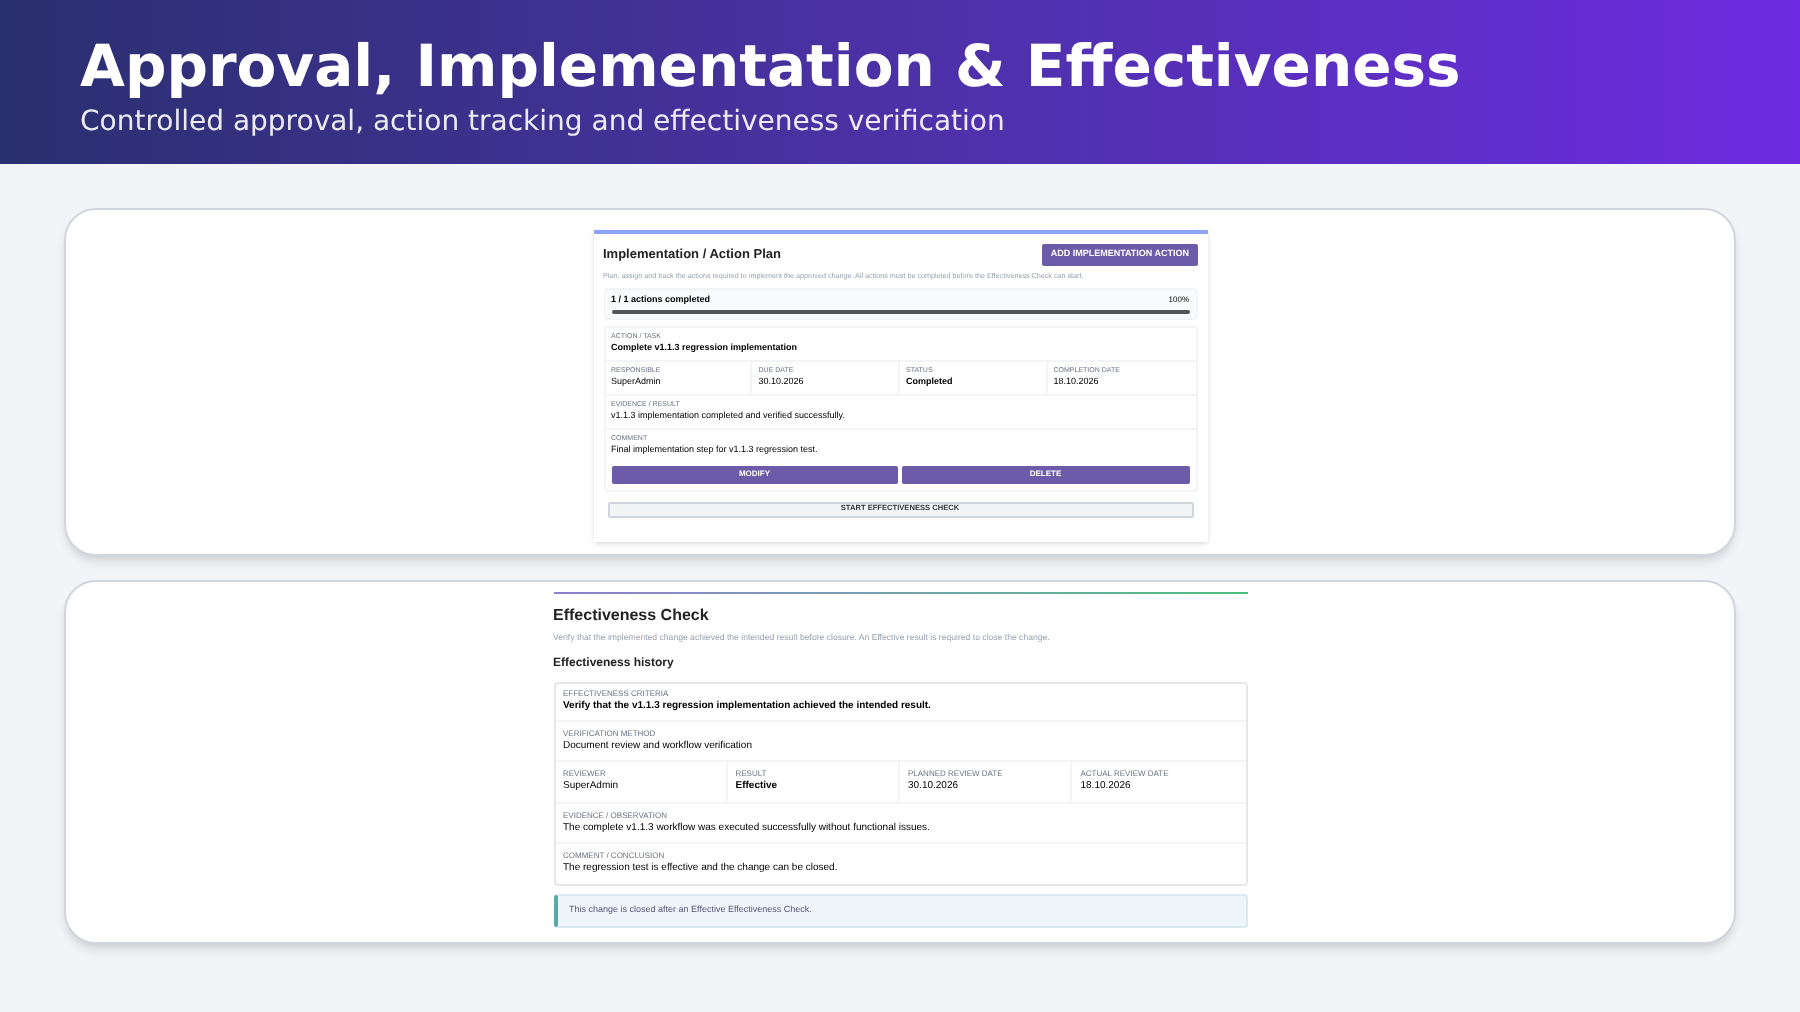 This screenshot has width=1800, height=1012. I want to click on page-subtitle: Controlled approval, action tracking and effectiveness verification, so click(543, 122).